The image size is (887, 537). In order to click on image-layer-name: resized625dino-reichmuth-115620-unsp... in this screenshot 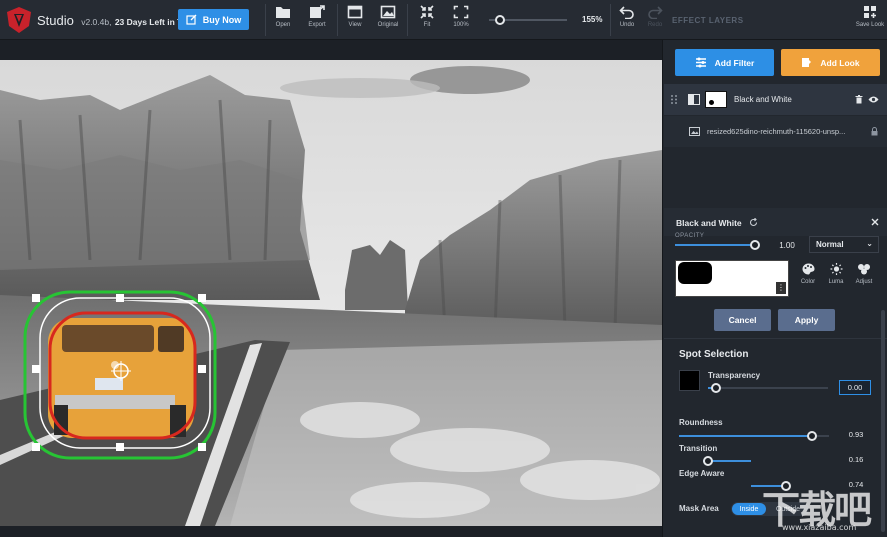, I will do `click(776, 131)`.